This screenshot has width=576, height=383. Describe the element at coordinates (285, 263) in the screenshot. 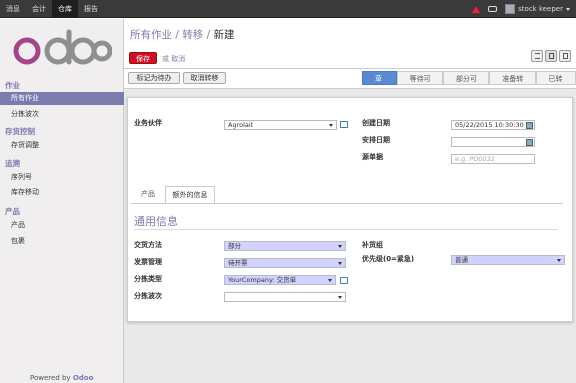

I see `invoice-control-select: 待开票` at that location.